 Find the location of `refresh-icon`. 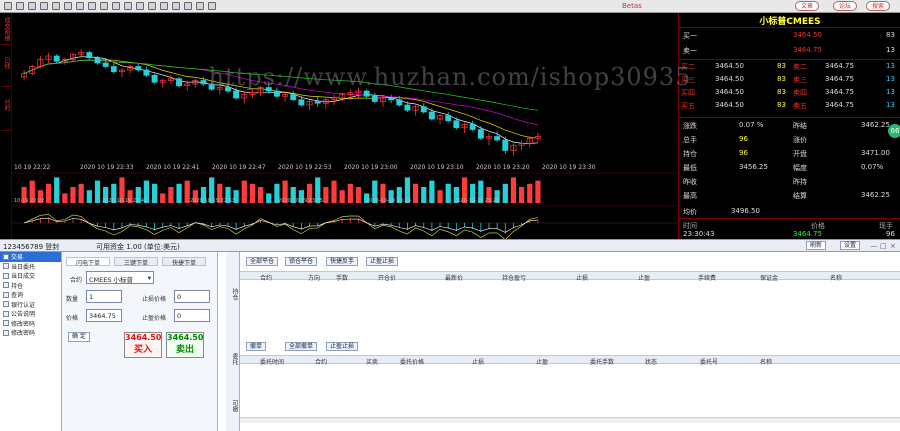

refresh-icon is located at coordinates (20, 6).